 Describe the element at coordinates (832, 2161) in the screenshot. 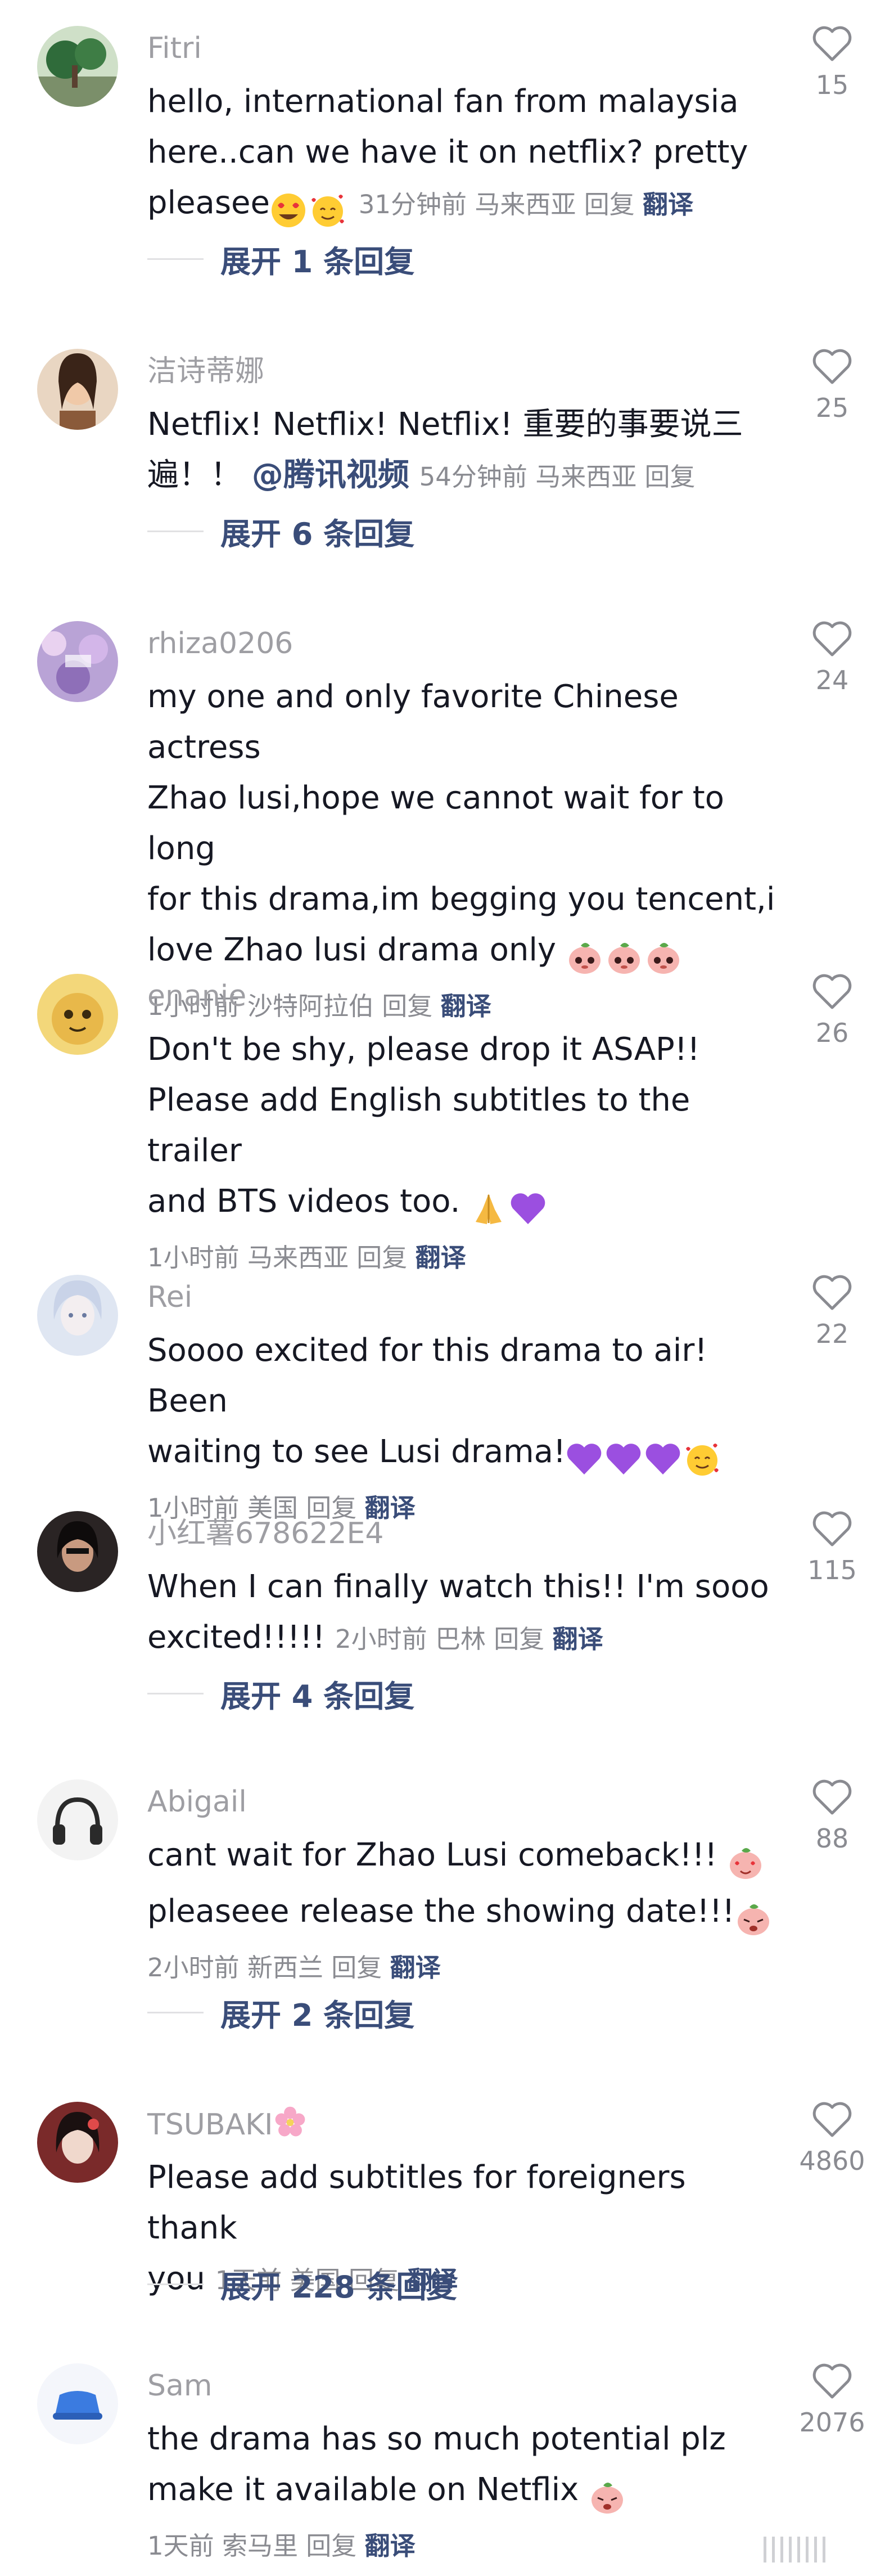

I see `like-count: 4860` at that location.